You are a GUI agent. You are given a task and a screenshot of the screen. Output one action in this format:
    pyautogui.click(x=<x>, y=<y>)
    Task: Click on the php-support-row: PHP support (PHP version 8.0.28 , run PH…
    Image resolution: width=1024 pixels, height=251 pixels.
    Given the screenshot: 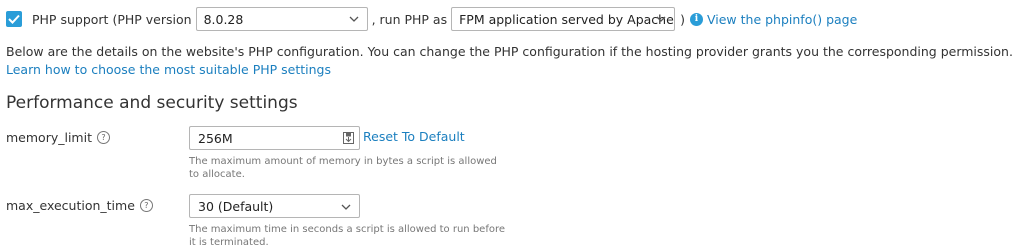 What is the action you would take?
    pyautogui.click(x=431, y=19)
    